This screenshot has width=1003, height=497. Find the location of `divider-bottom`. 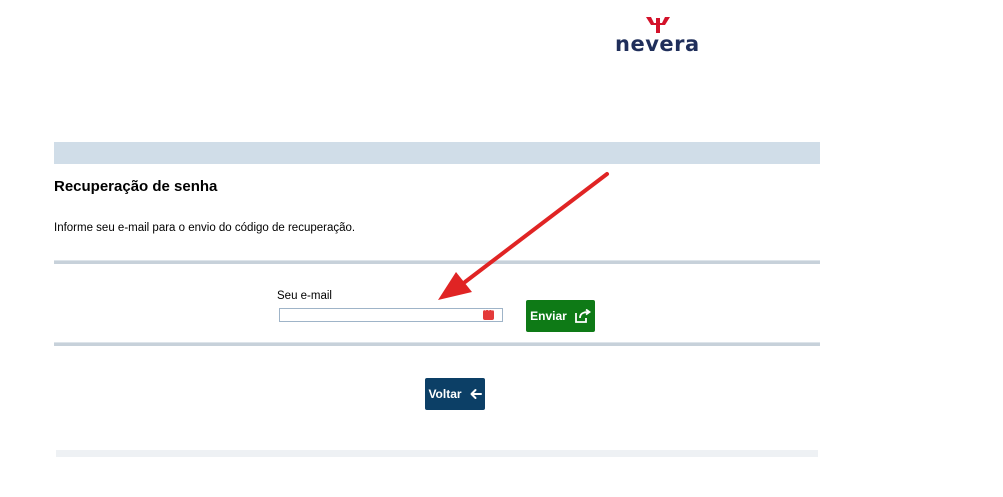

divider-bottom is located at coordinates (437, 344).